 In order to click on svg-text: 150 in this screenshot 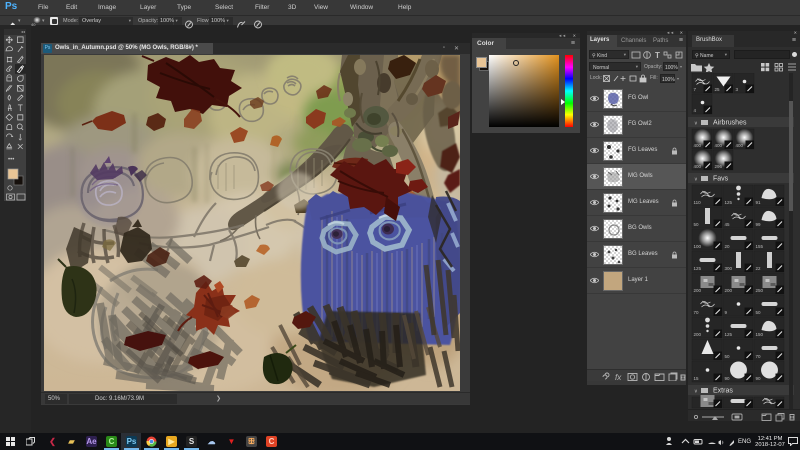, I will do `click(760, 334)`.